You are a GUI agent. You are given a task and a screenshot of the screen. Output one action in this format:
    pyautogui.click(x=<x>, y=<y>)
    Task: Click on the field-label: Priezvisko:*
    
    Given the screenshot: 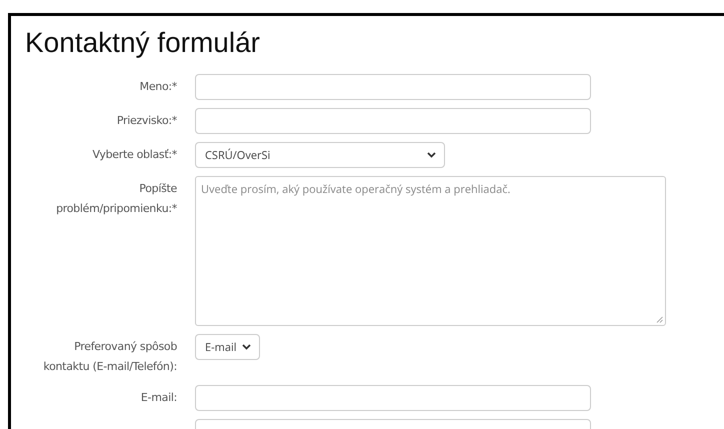 What is the action you would take?
    pyautogui.click(x=146, y=121)
    